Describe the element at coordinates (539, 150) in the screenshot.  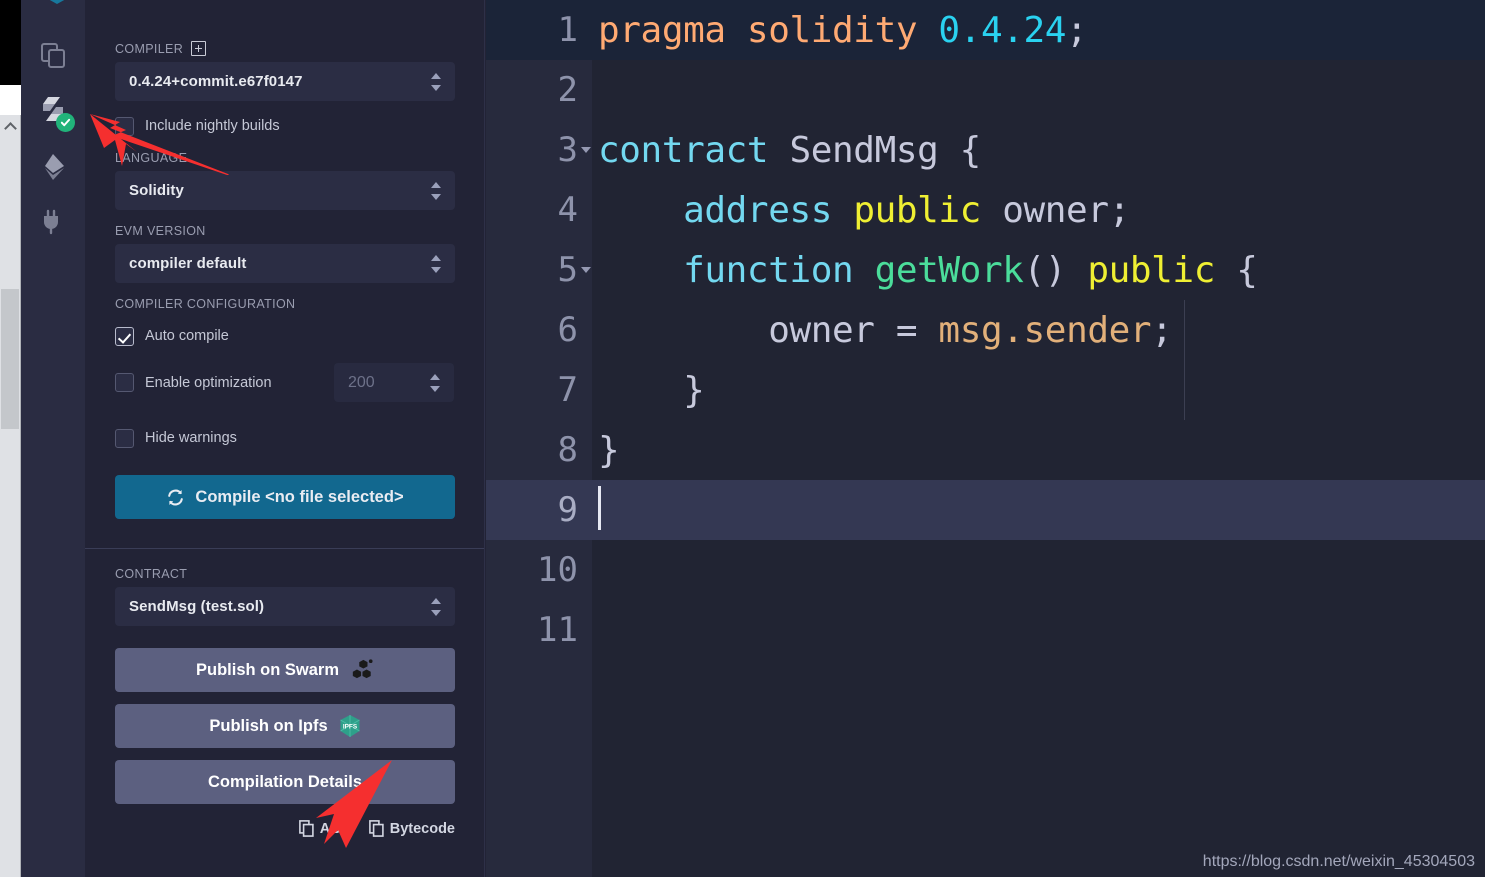
I see `line-number: 3` at that location.